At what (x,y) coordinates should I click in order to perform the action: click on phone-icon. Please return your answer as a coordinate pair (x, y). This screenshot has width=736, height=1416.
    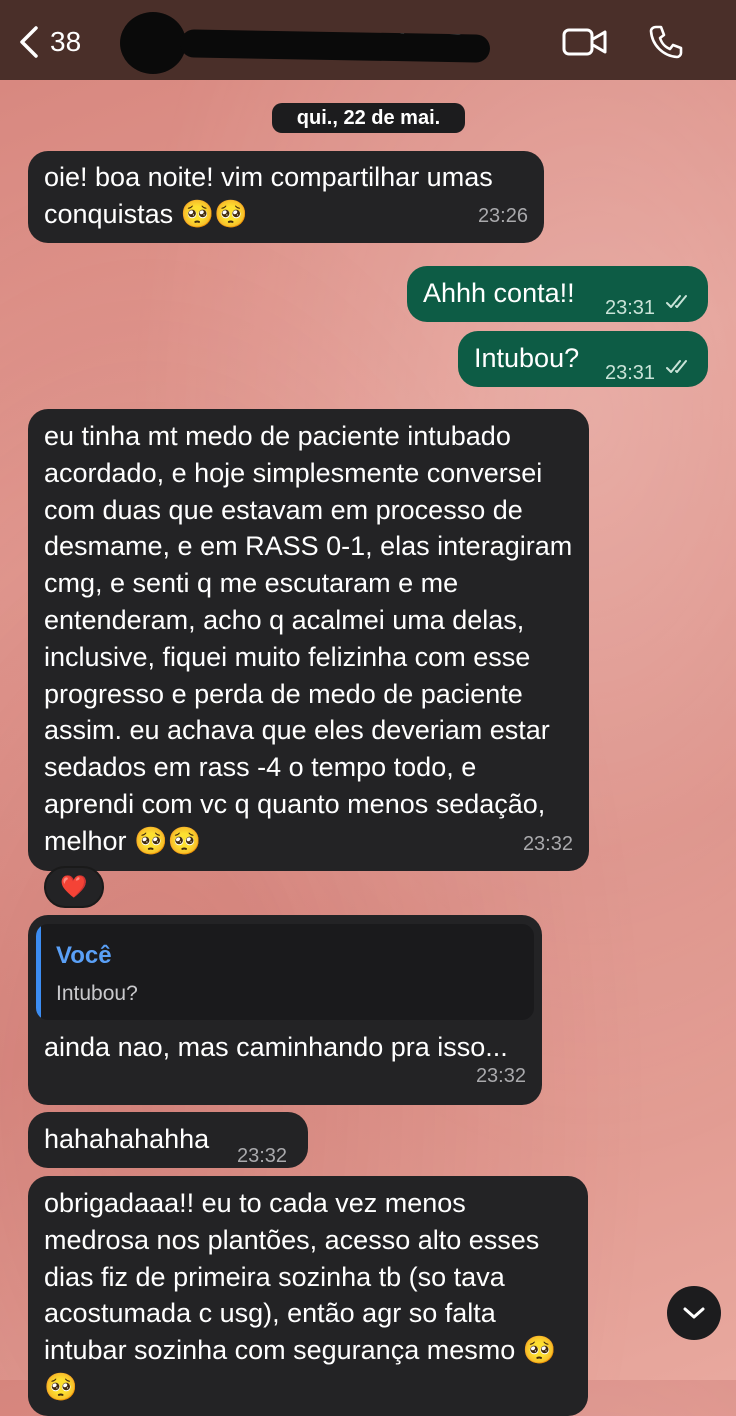
    Looking at the image, I should click on (666, 42).